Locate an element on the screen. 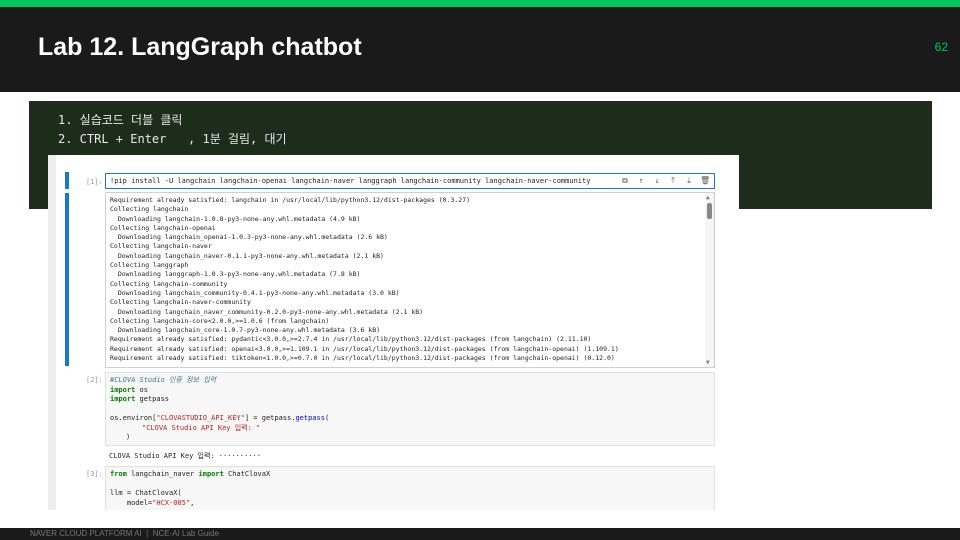 The image size is (960, 540). code-text: ( is located at coordinates (327, 418).